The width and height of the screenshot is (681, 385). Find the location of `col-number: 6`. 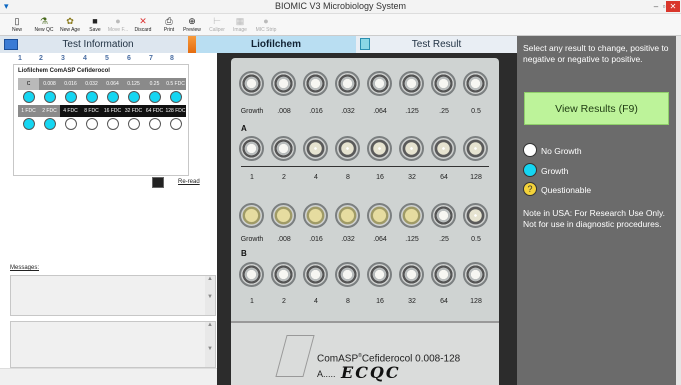

col-number: 6 is located at coordinates (129, 58).